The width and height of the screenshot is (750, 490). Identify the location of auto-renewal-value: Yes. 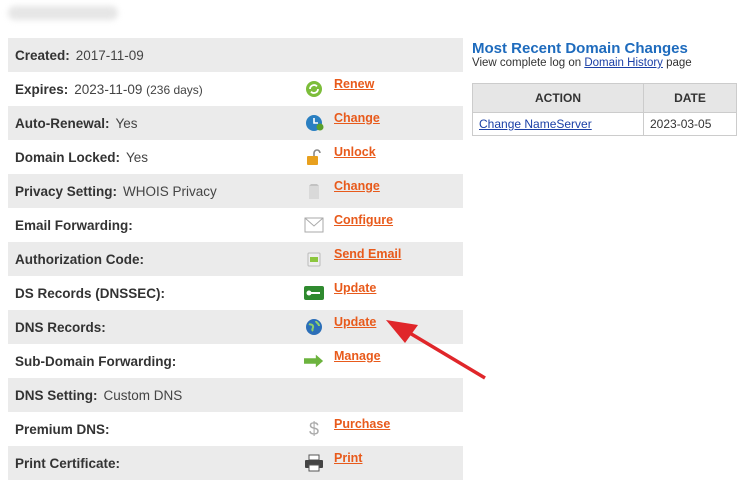
(126, 123).